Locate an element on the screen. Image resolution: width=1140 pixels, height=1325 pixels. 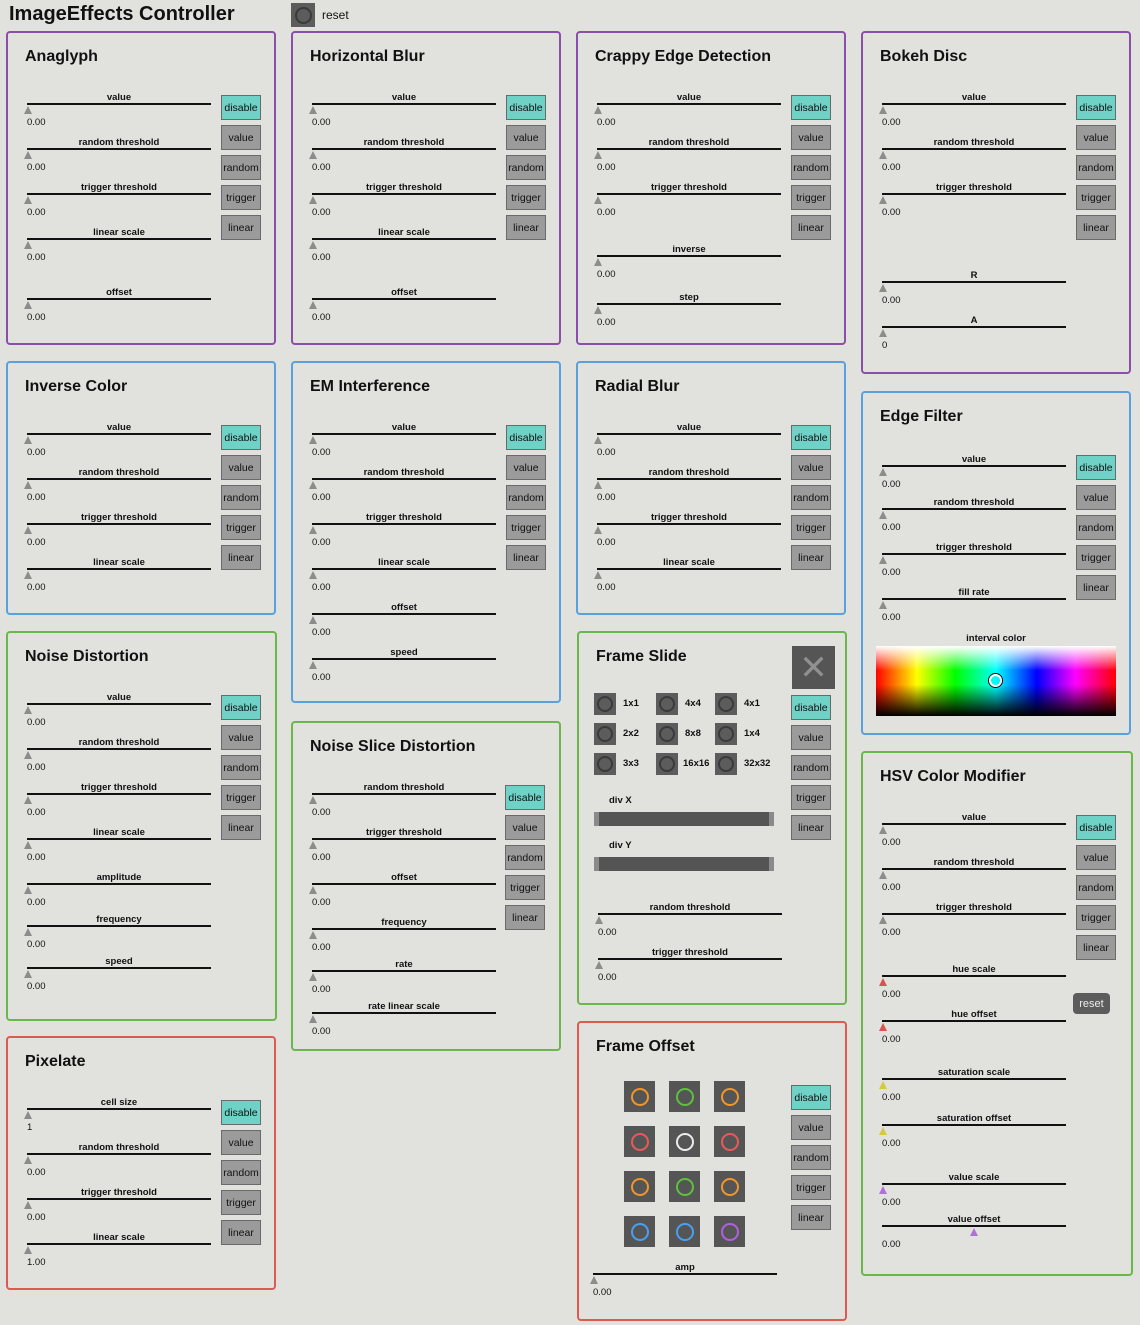
hsv-reset-button: reset is located at coordinates (1091, 1003).